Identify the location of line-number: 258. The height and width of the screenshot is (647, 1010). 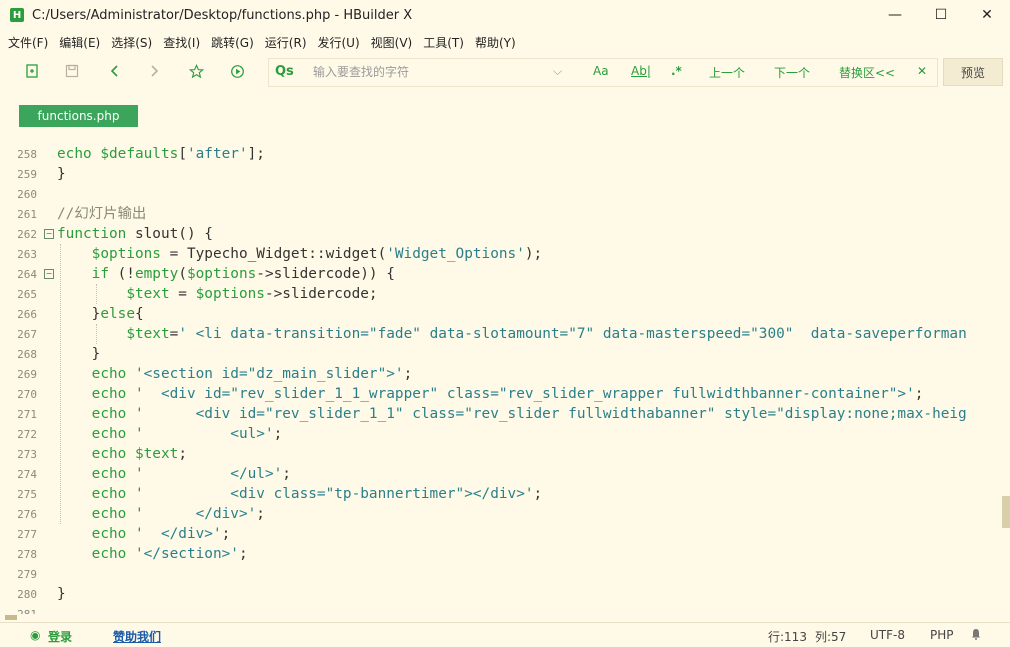
(27, 154).